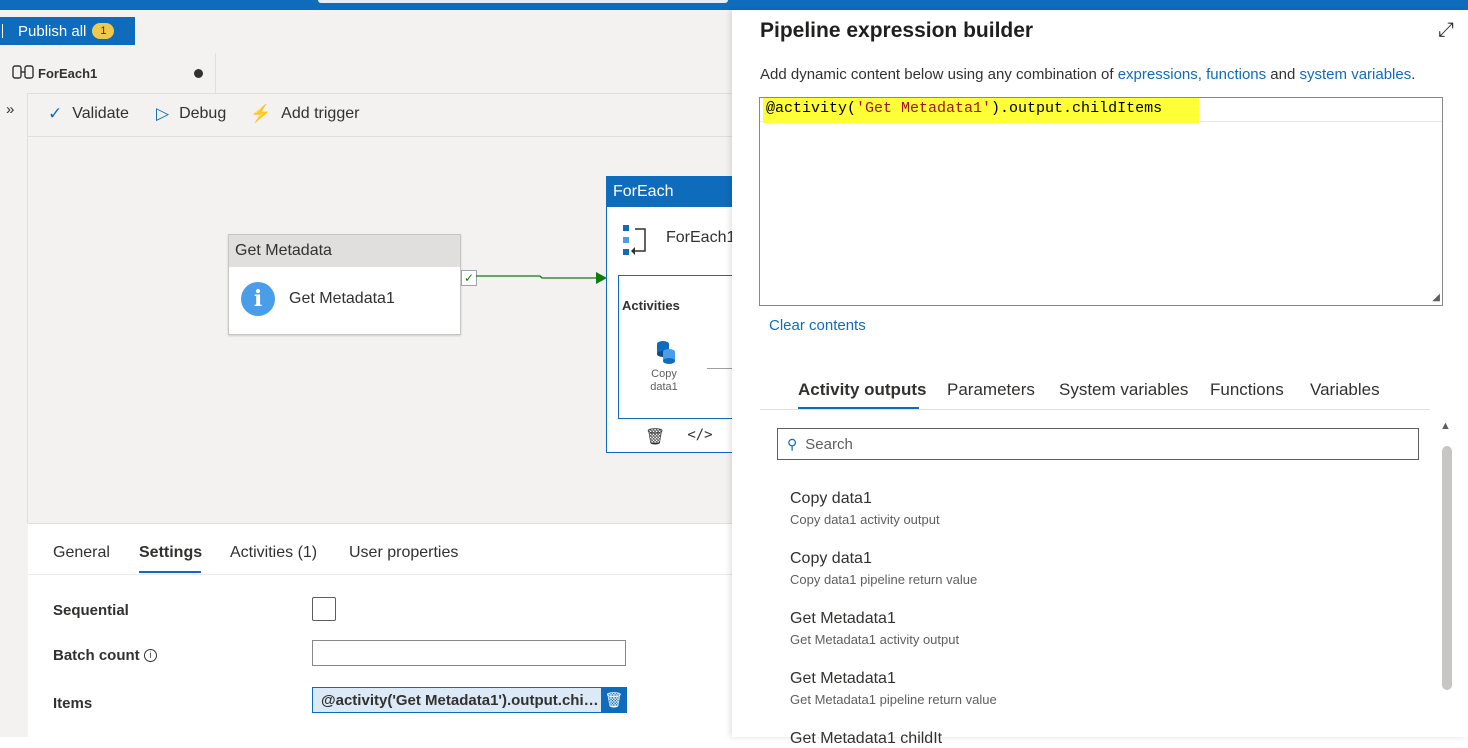  I want to click on expr-function: @activity(, so click(811, 108).